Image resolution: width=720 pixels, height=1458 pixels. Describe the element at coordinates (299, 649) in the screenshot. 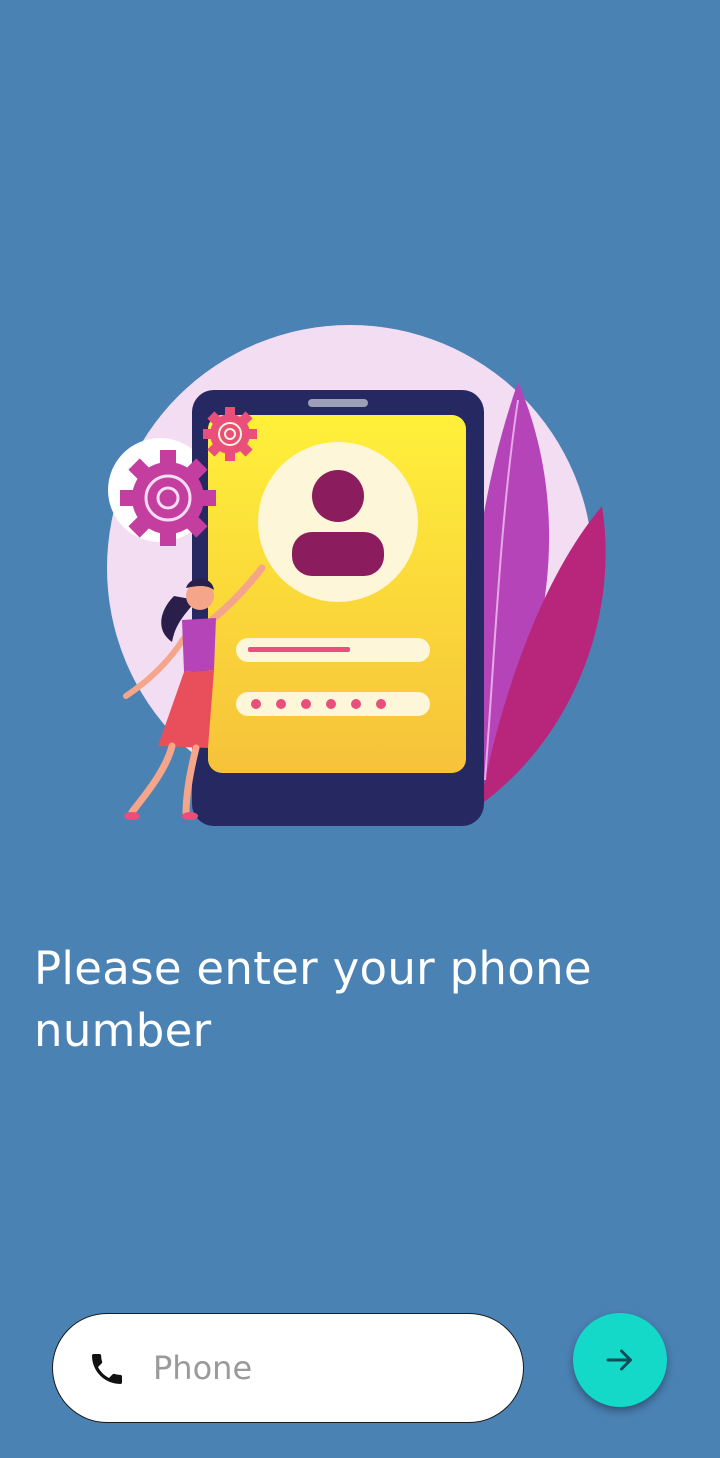

I see `username-line-graphic` at that location.